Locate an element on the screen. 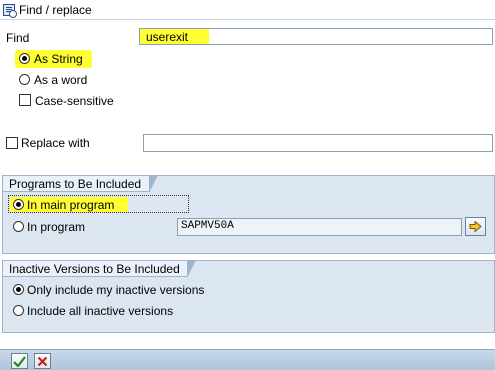  include-all-inactive-label: Include all inactive versions is located at coordinates (100, 311).